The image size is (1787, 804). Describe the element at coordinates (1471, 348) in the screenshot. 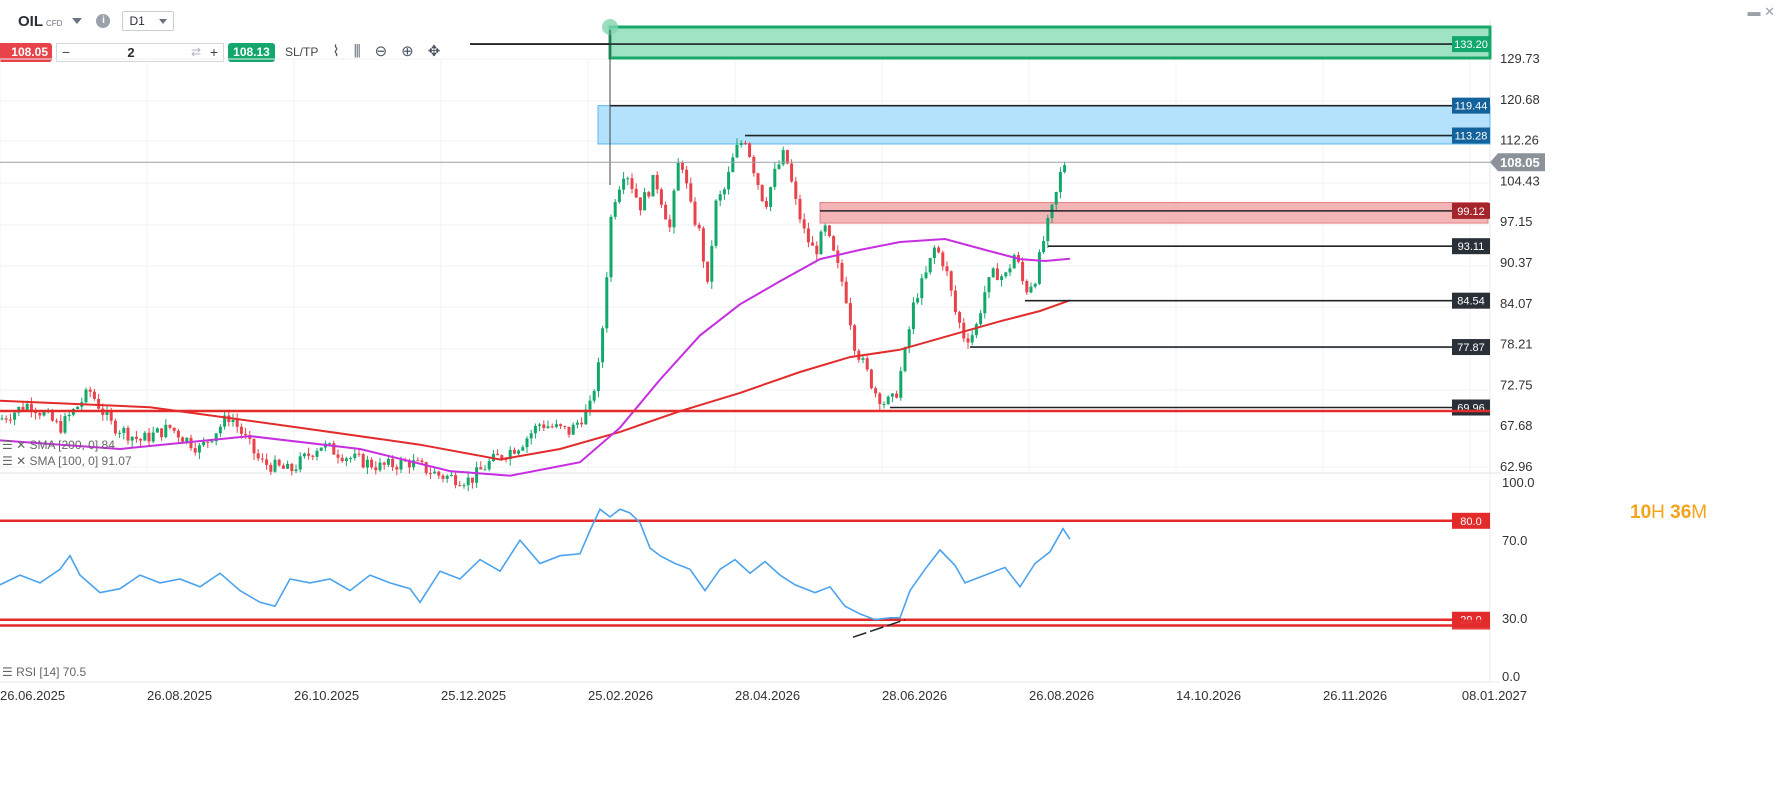

I see `level-label: 77.87` at that location.